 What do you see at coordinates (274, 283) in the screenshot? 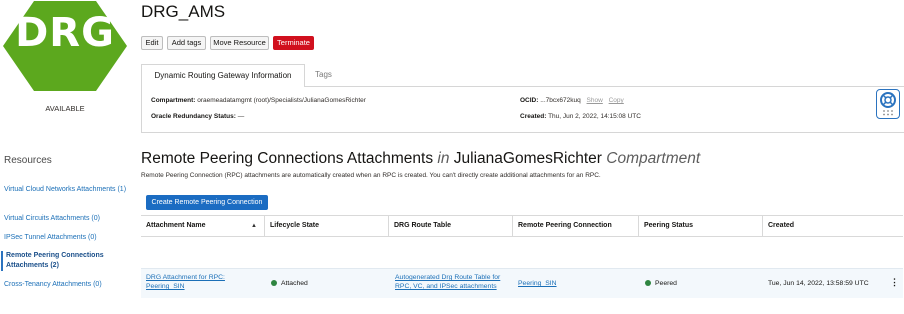
I see `attached-status-dot` at bounding box center [274, 283].